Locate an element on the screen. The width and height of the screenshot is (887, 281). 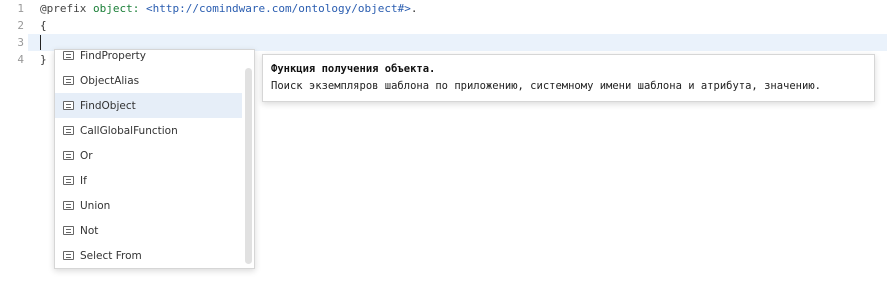
line-number: 3 is located at coordinates (20, 42).